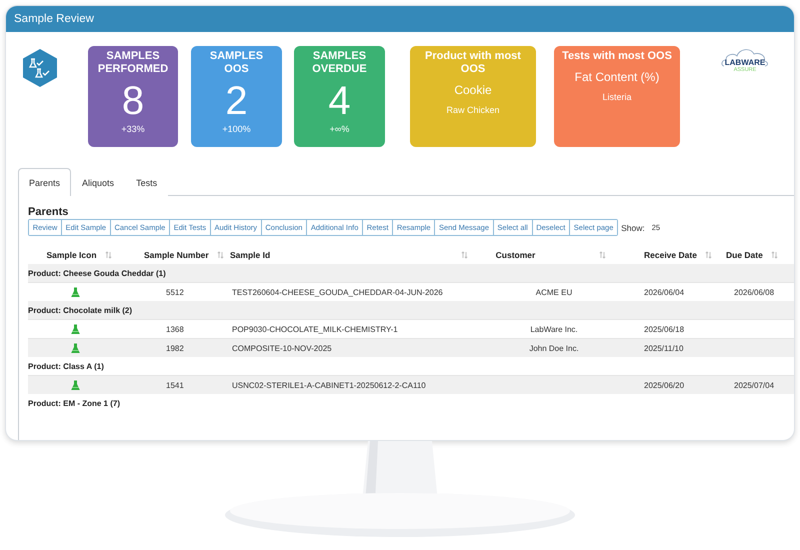 The image size is (800, 550). Describe the element at coordinates (174, 348) in the screenshot. I see `table-cell-text: 1982` at that location.